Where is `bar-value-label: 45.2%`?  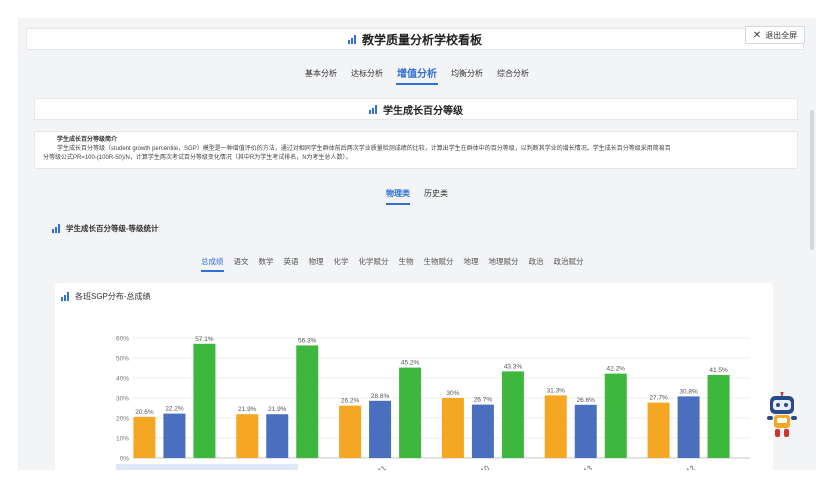
bar-value-label: 45.2% is located at coordinates (410, 363).